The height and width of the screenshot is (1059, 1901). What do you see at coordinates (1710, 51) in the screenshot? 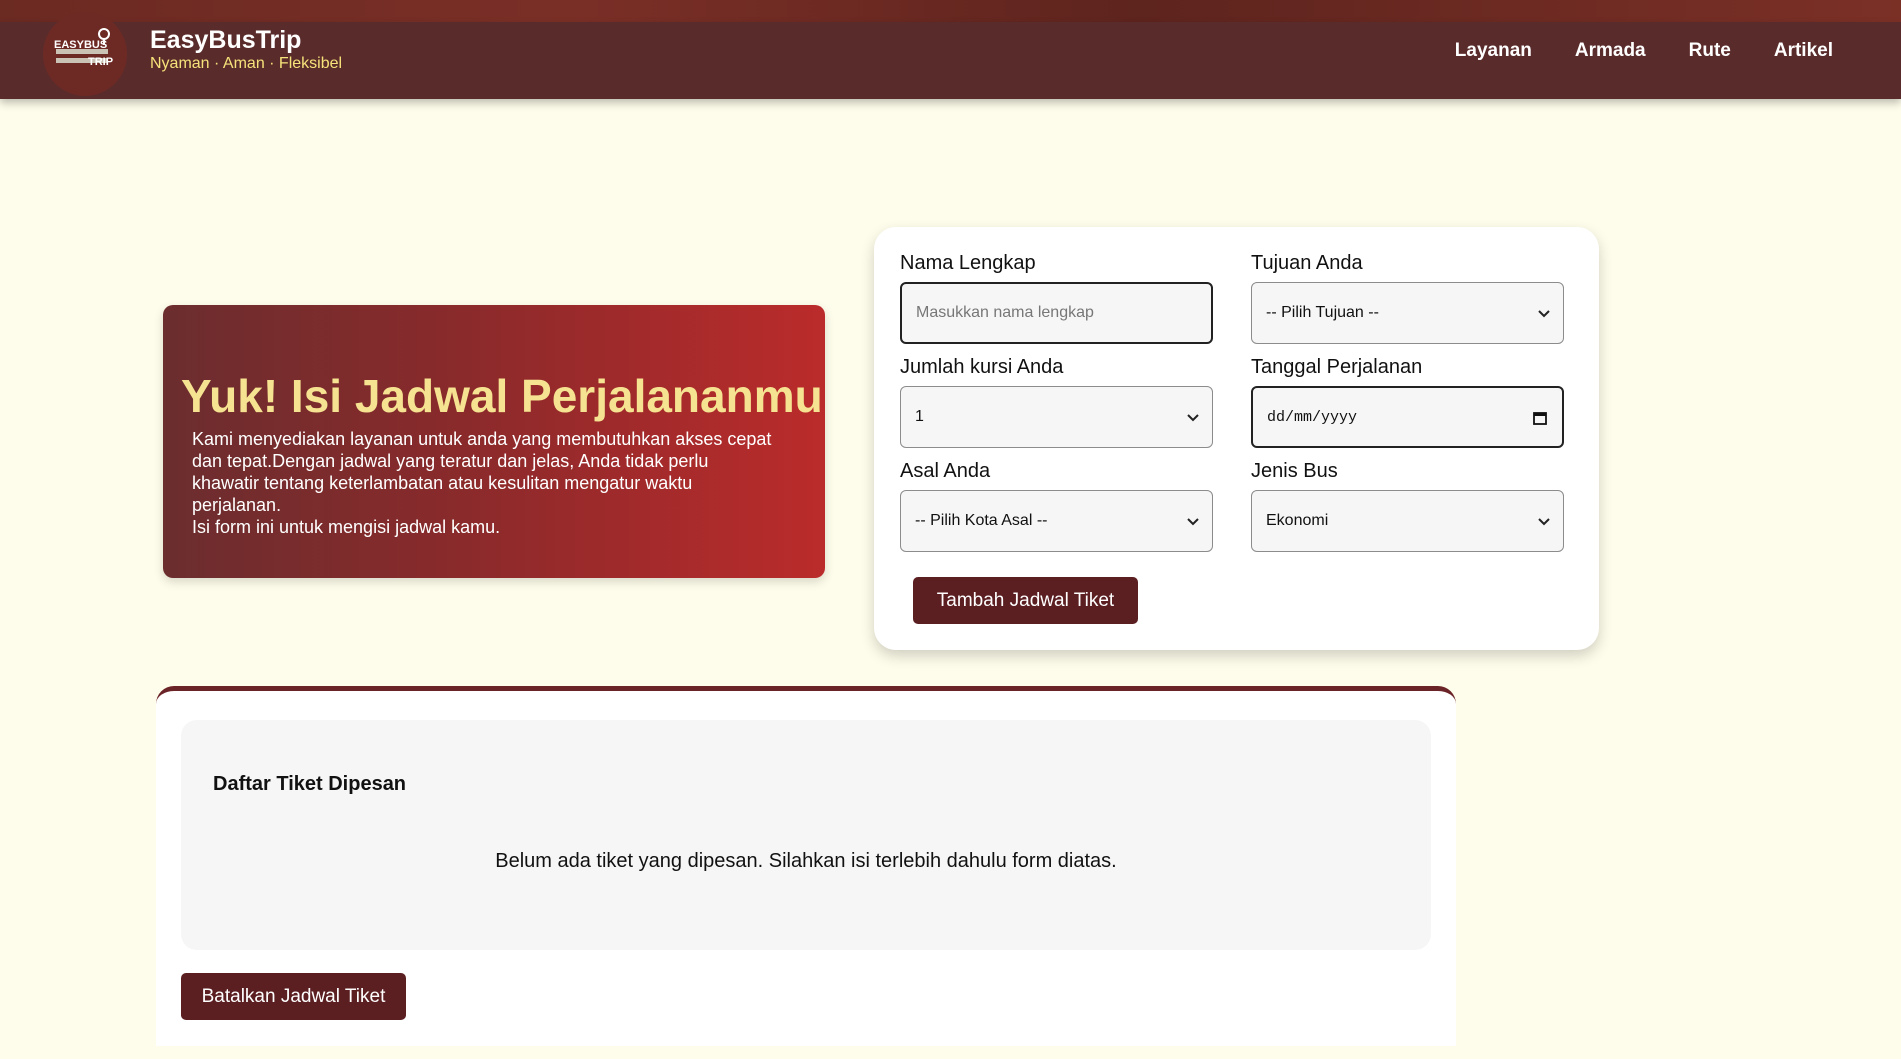
I see `nav-rute: Rute` at bounding box center [1710, 51].